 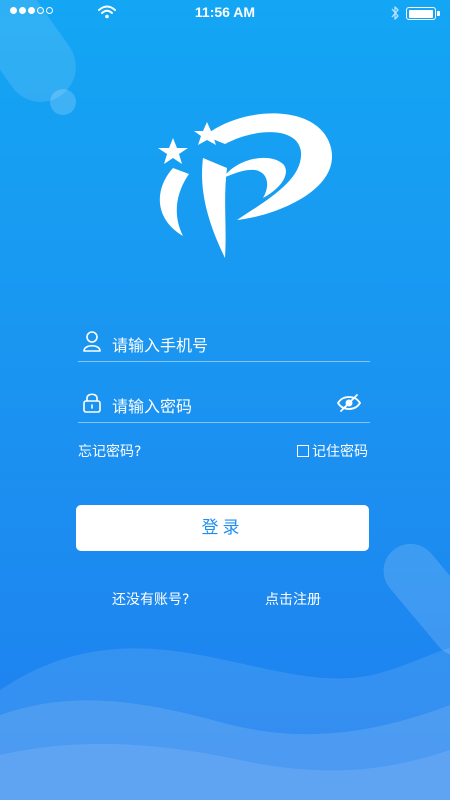 I want to click on battery-icon, so click(x=423, y=13).